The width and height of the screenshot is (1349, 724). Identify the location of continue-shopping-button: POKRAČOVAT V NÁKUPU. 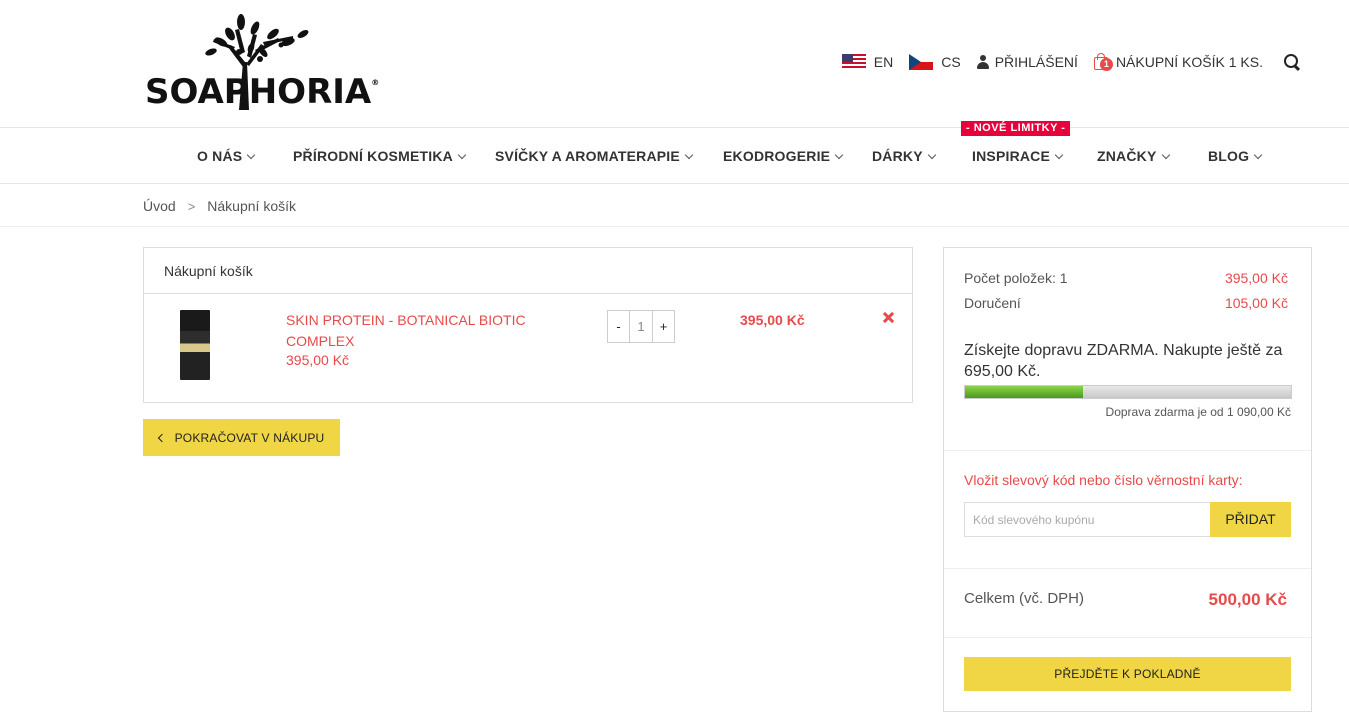
(241, 437).